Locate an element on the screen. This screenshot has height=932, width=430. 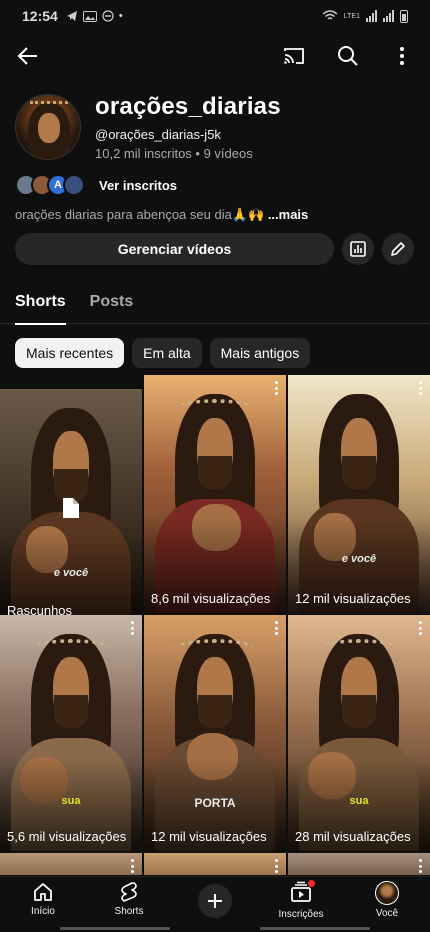
status-time: 12:54 is located at coordinates (40, 16).